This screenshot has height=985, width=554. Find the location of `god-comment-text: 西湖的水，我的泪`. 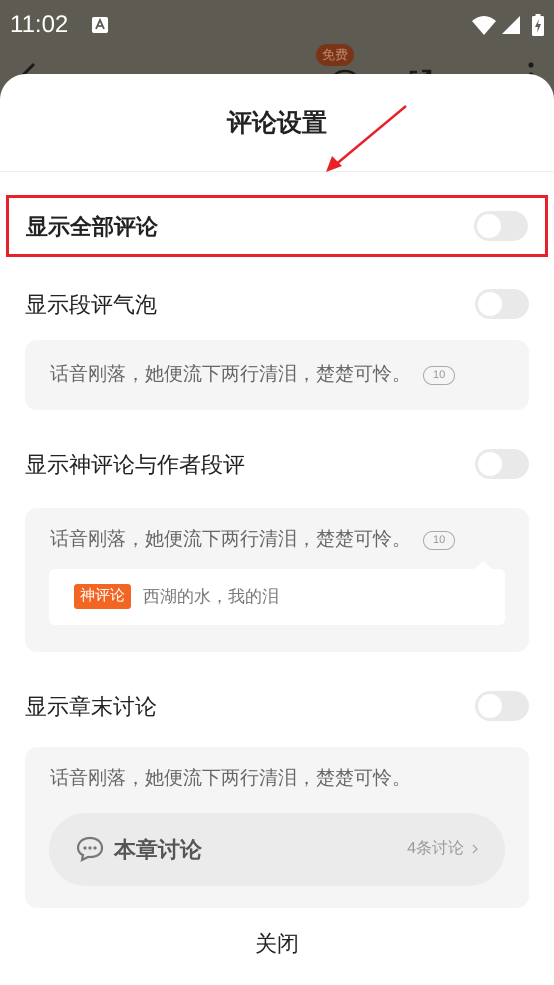

god-comment-text: 西湖的水，我的泪 is located at coordinates (211, 597).